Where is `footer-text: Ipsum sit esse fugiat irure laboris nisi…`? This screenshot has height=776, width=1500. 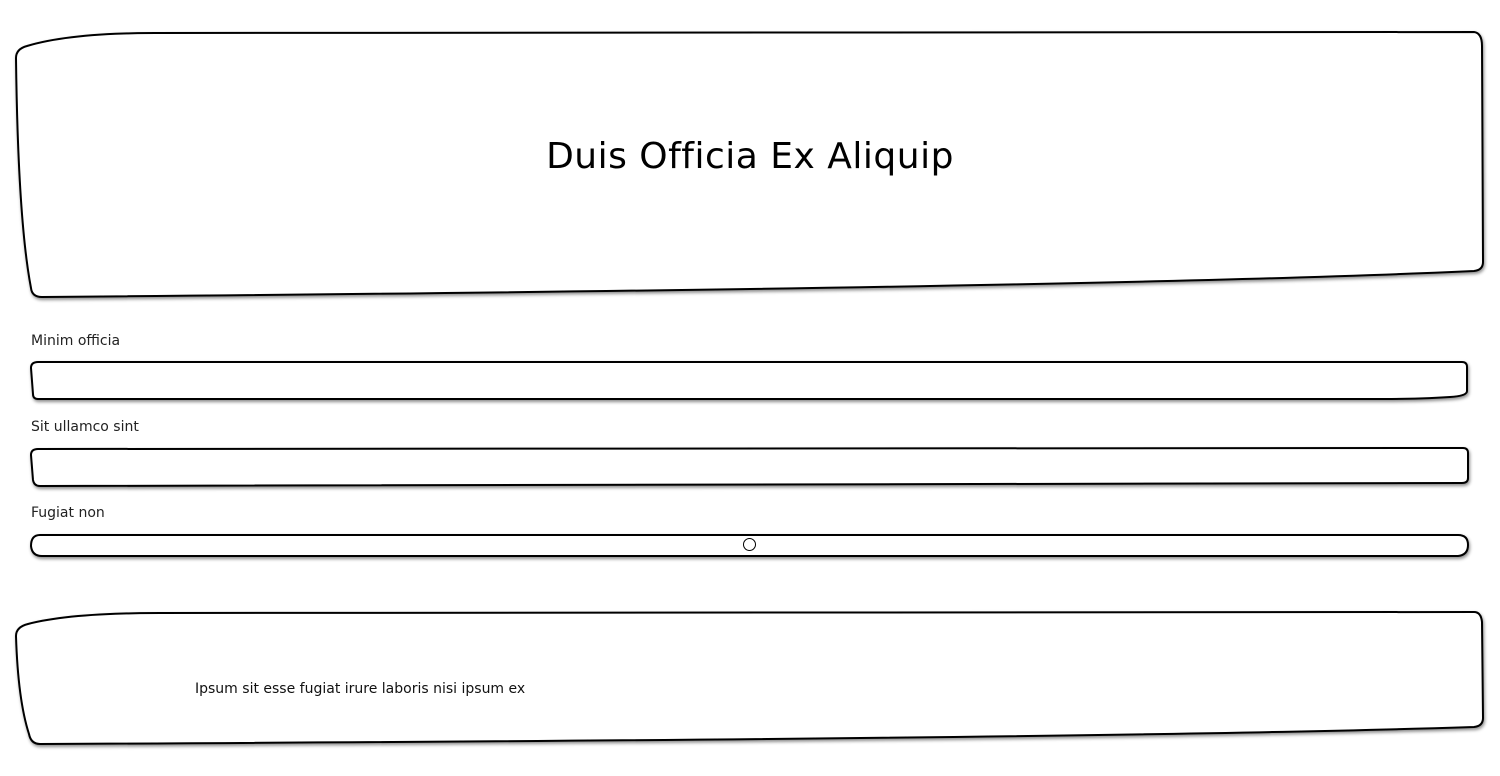
footer-text: Ipsum sit esse fugiat irure laboris nisi… is located at coordinates (360, 689).